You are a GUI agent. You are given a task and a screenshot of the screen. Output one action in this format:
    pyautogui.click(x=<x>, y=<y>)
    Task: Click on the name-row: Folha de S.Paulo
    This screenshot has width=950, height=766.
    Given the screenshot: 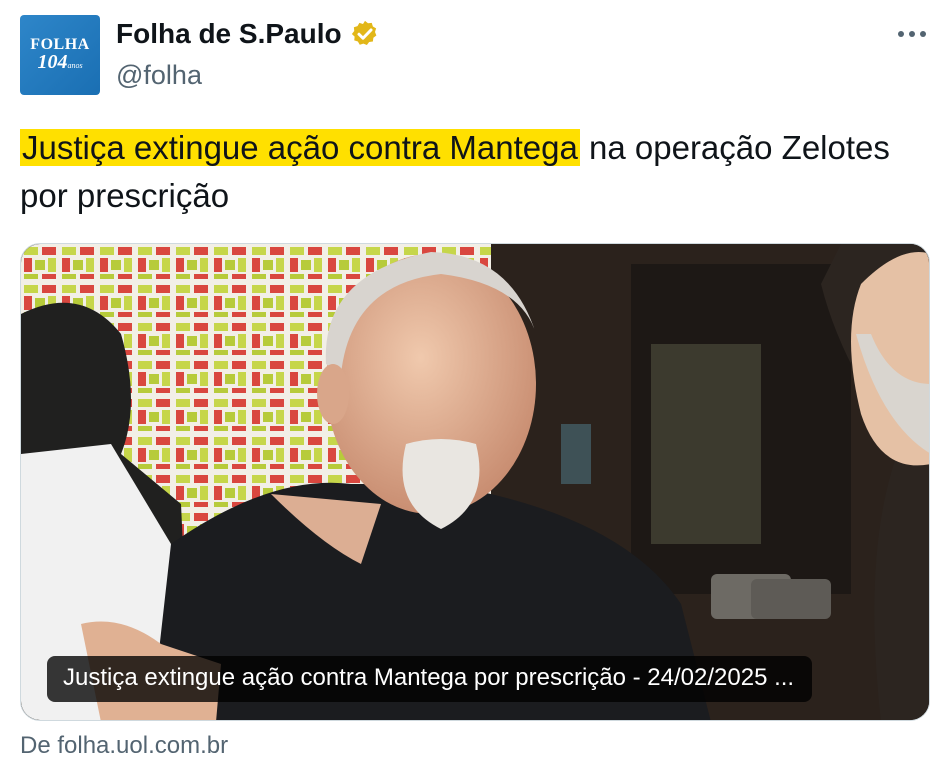 What is the action you would take?
    pyautogui.click(x=248, y=34)
    